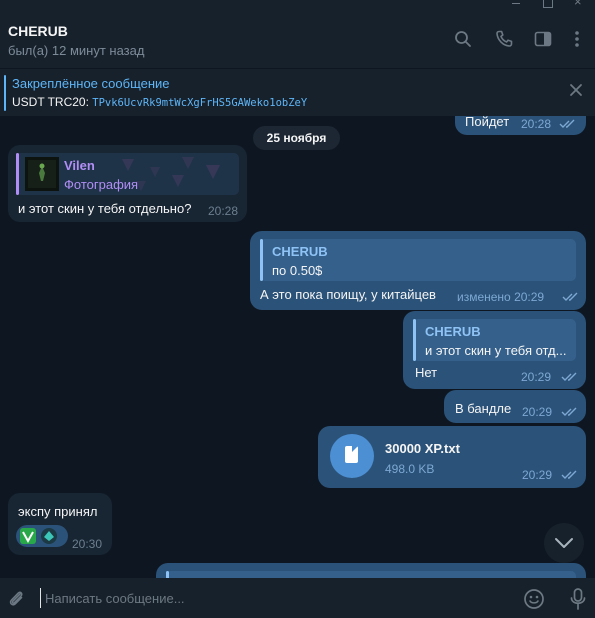 This screenshot has width=595, height=618. Describe the element at coordinates (16, 599) in the screenshot. I see `paperclip-icon` at that location.